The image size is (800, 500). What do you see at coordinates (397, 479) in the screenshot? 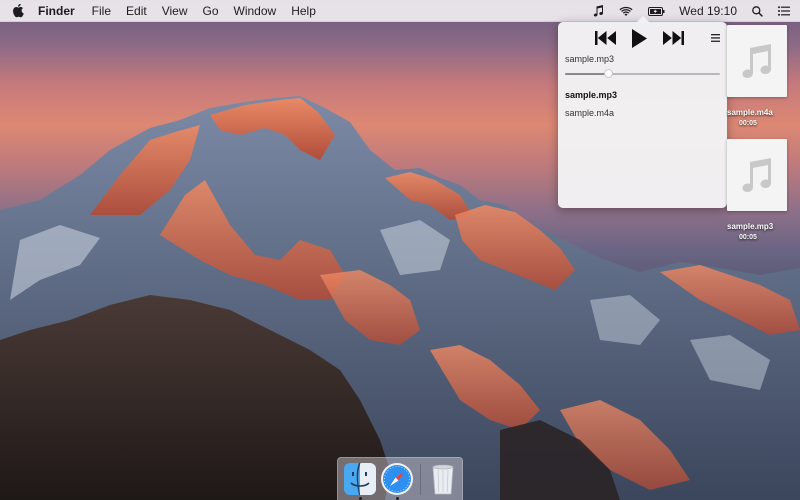
I see `dock-safari-icon` at bounding box center [397, 479].